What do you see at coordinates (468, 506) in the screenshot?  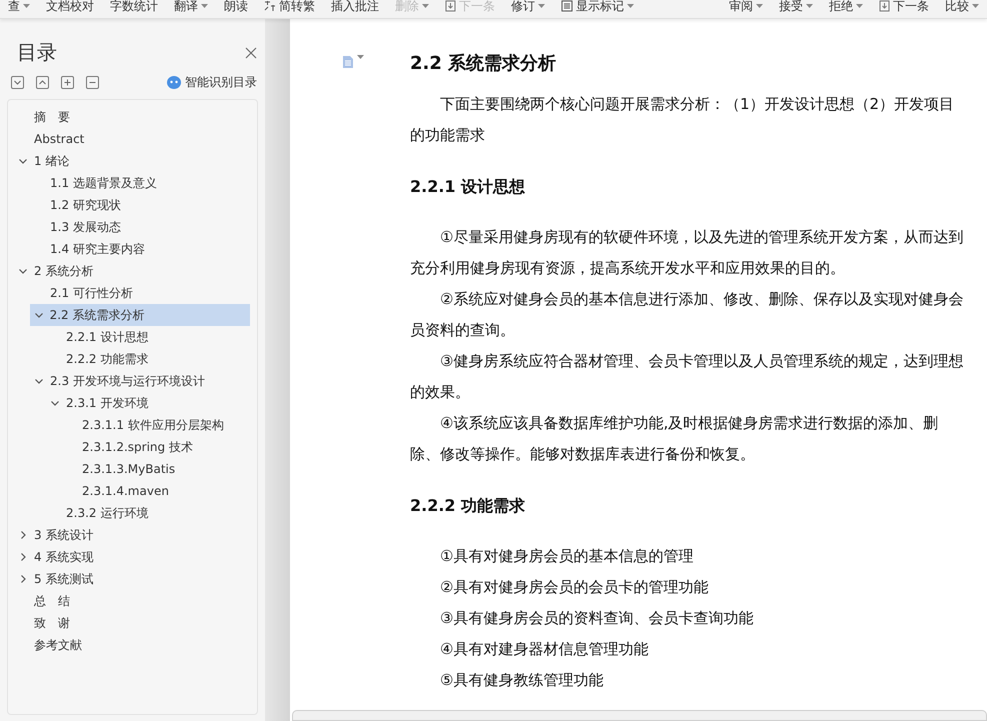 I see `subsection-heading: 2.2.2 功能需求` at bounding box center [468, 506].